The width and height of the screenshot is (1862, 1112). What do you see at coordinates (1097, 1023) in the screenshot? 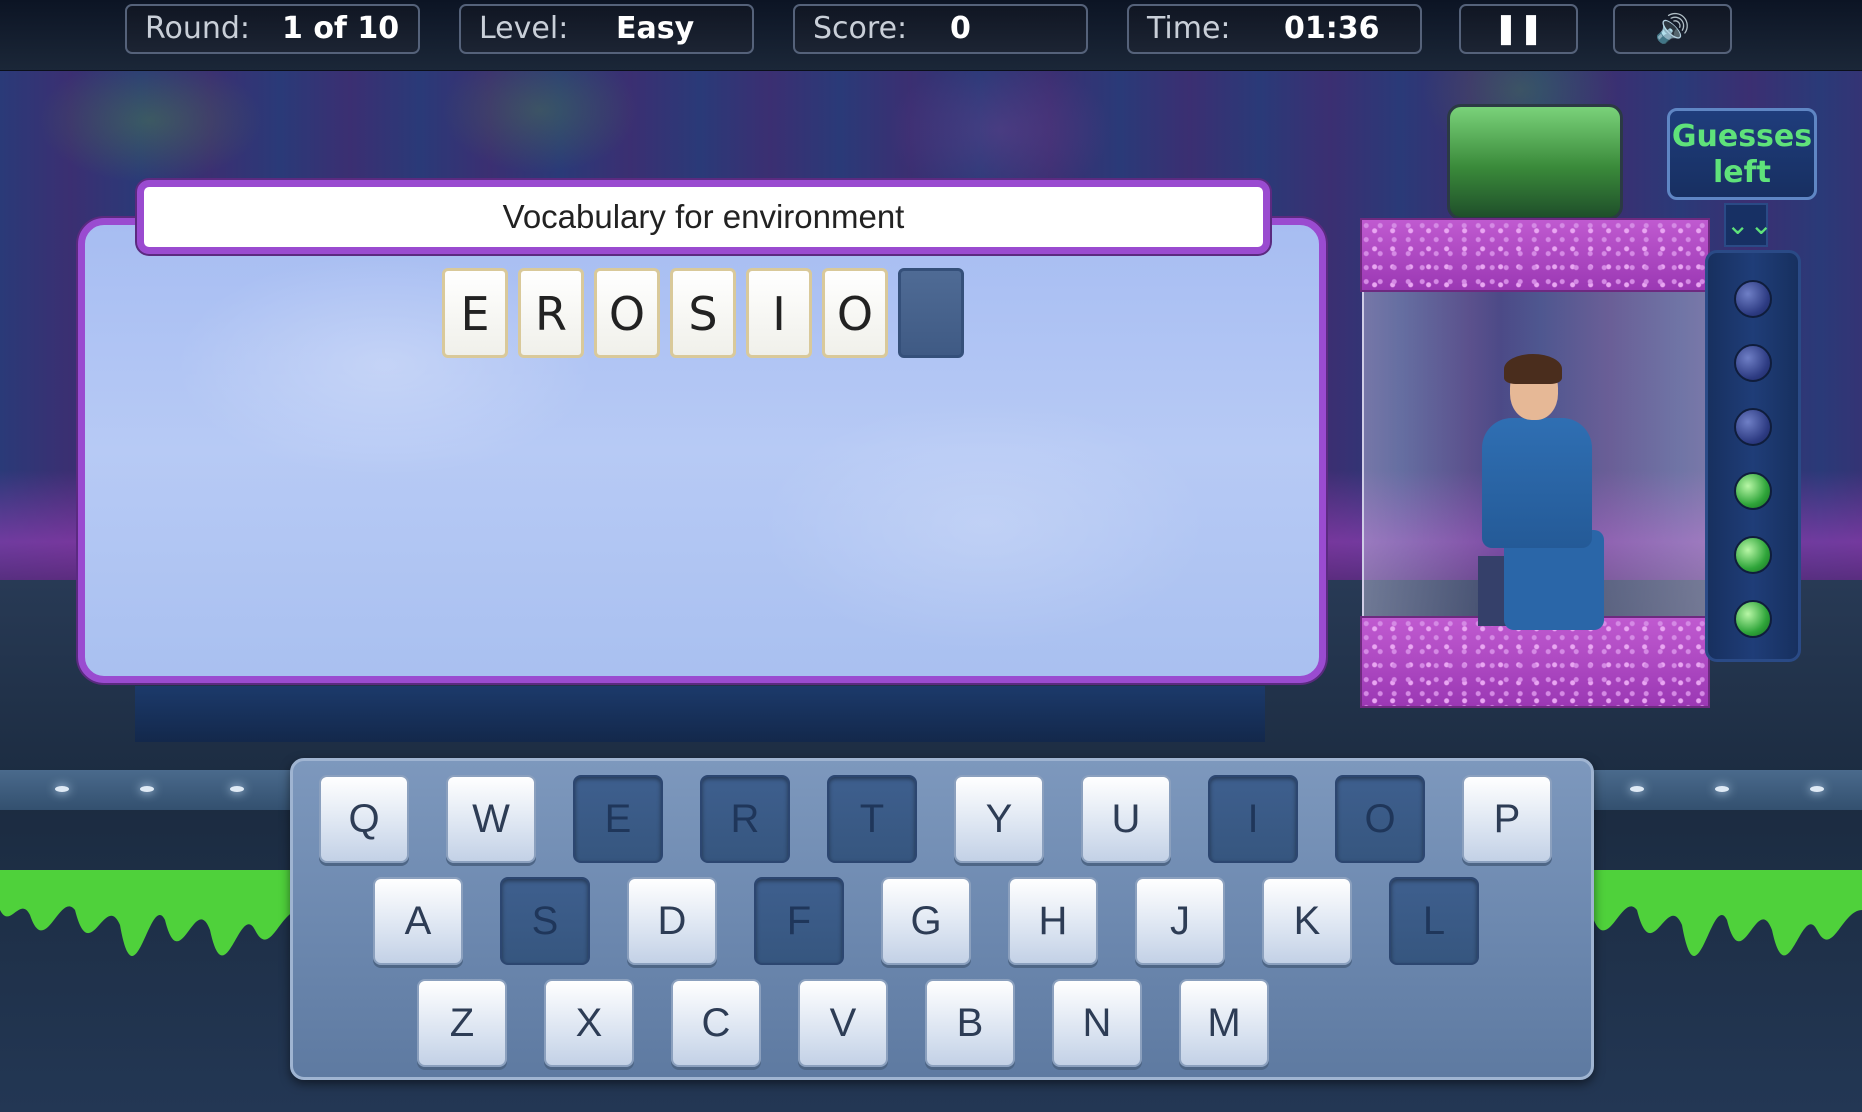
I see `key-n: N` at bounding box center [1097, 1023].